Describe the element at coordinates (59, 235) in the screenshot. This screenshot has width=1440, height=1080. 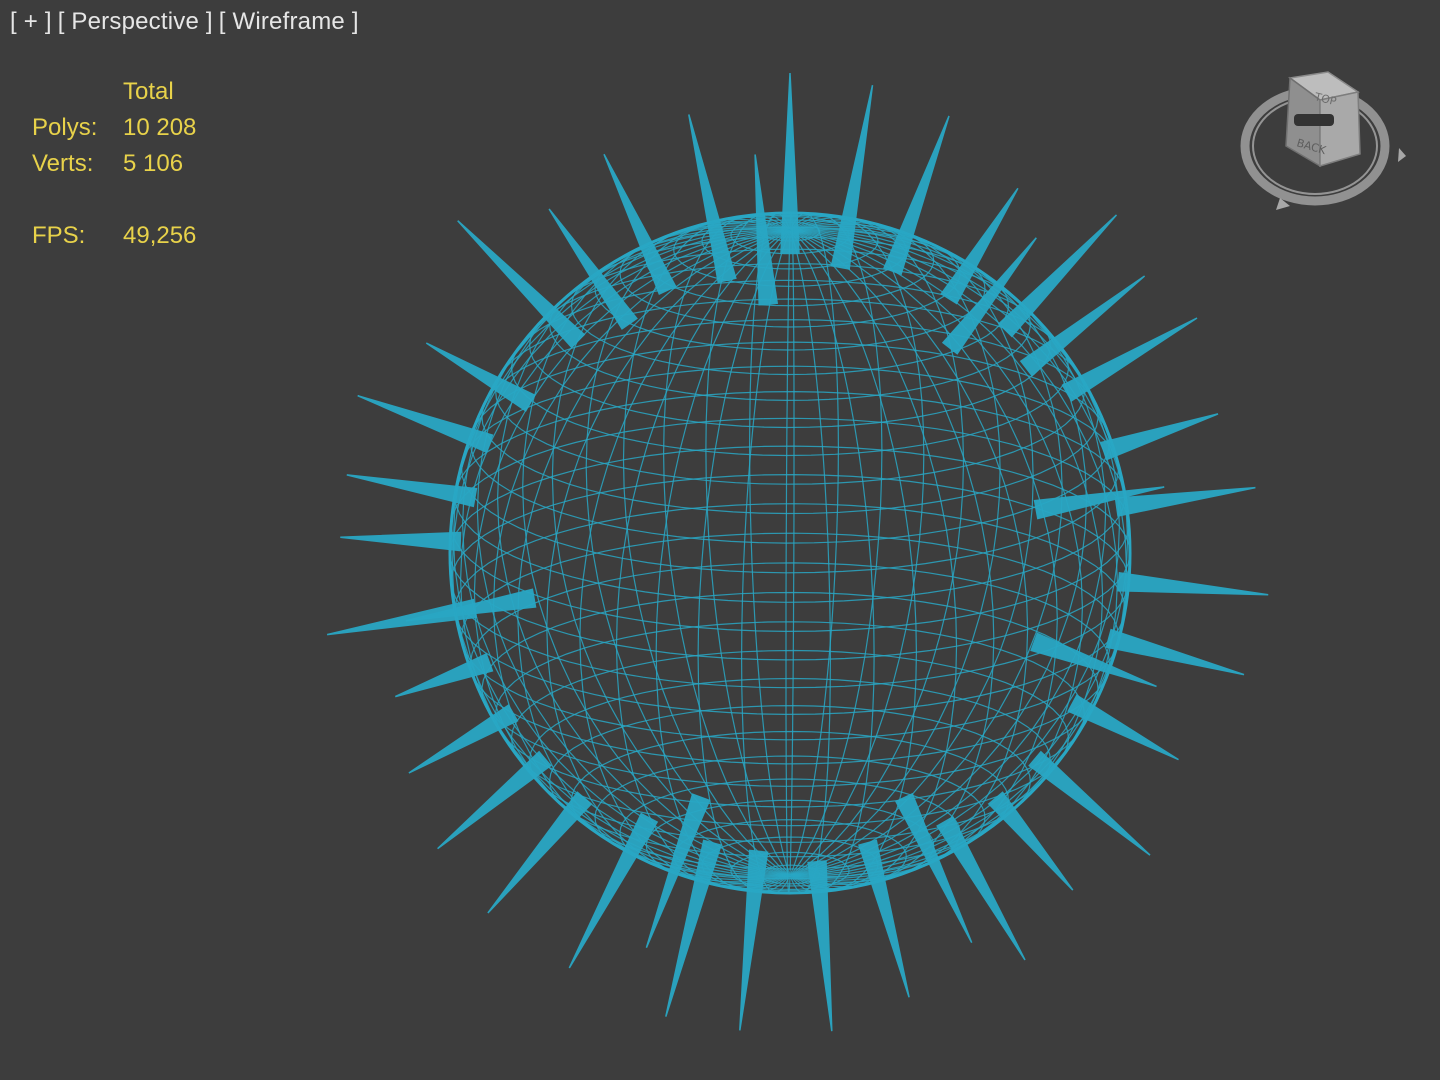
I see `fps-label: FPS:` at that location.